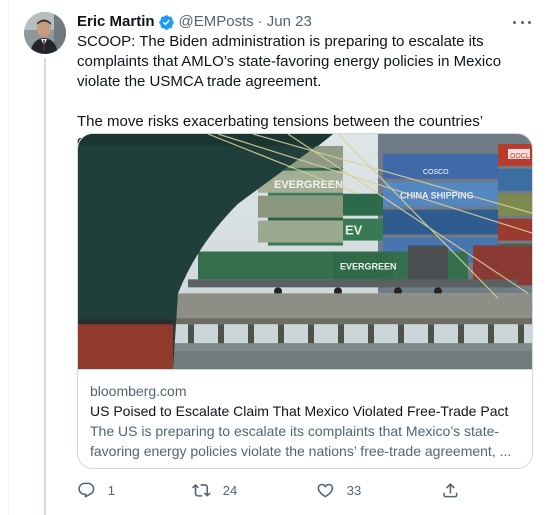 This screenshot has width=549, height=515. What do you see at coordinates (8, 257) in the screenshot?
I see `timeline-border` at bounding box center [8, 257].